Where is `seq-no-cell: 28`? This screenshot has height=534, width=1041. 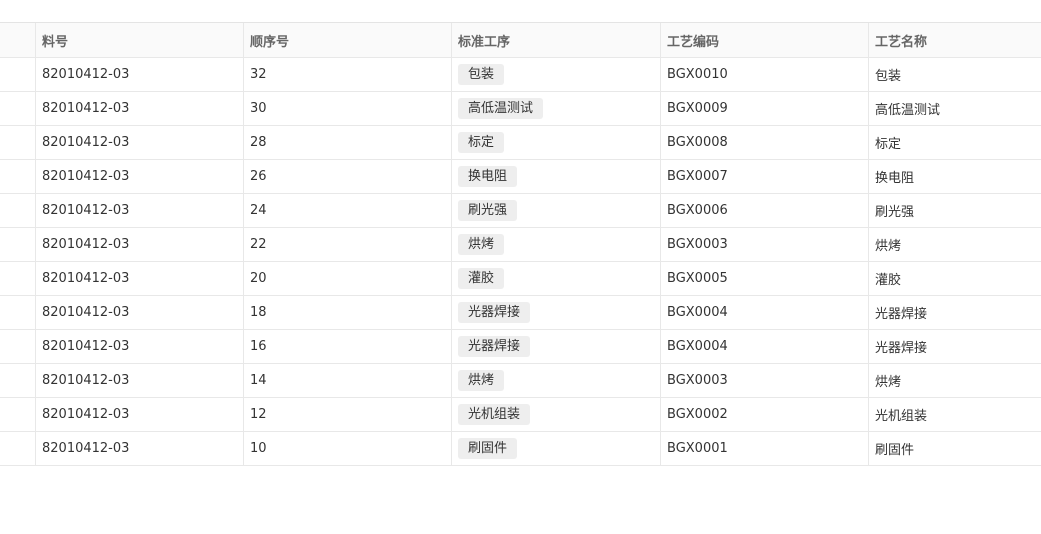
seq-no-cell: 28 is located at coordinates (348, 142).